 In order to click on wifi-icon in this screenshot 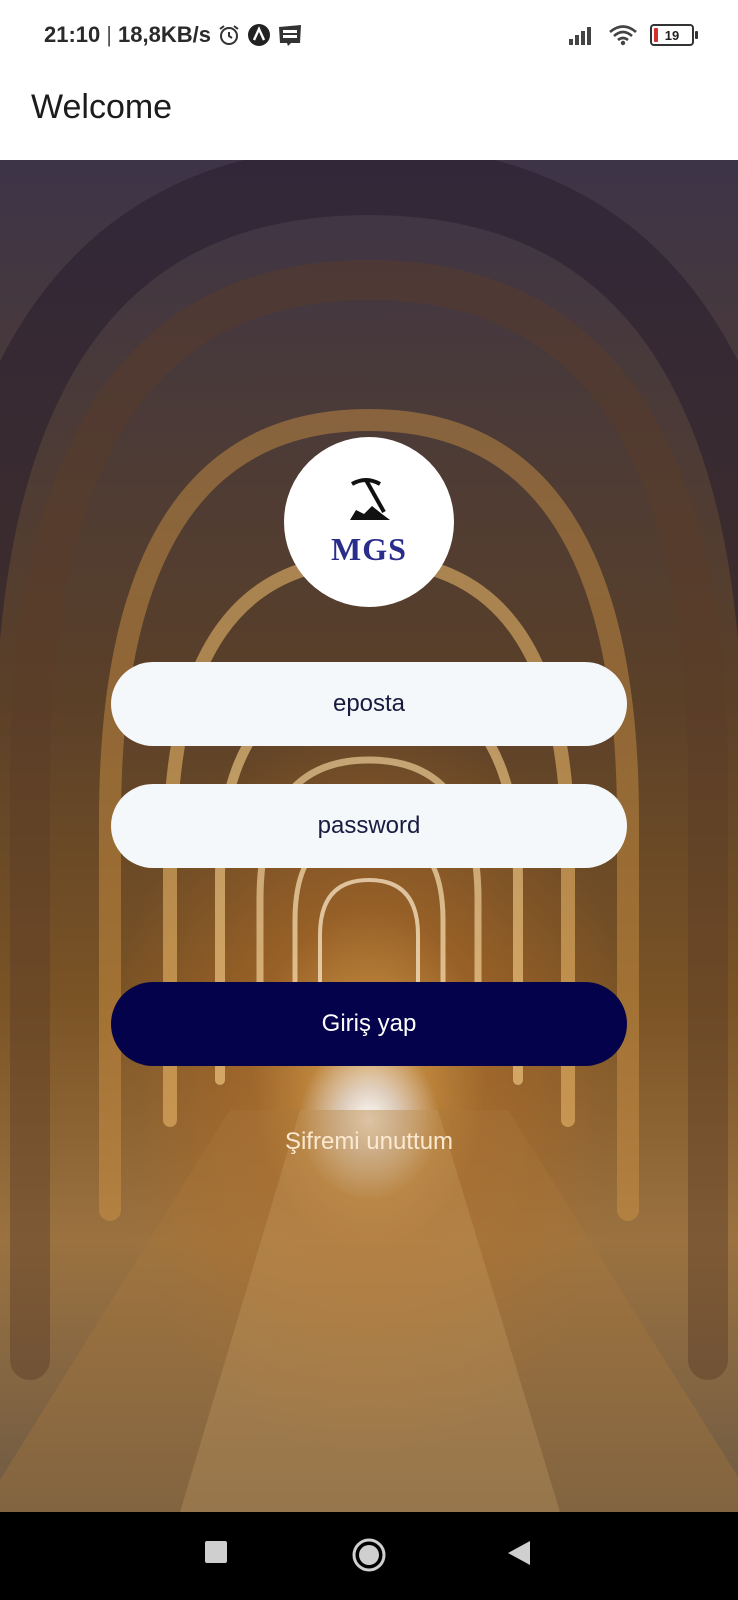, I will do `click(623, 35)`.